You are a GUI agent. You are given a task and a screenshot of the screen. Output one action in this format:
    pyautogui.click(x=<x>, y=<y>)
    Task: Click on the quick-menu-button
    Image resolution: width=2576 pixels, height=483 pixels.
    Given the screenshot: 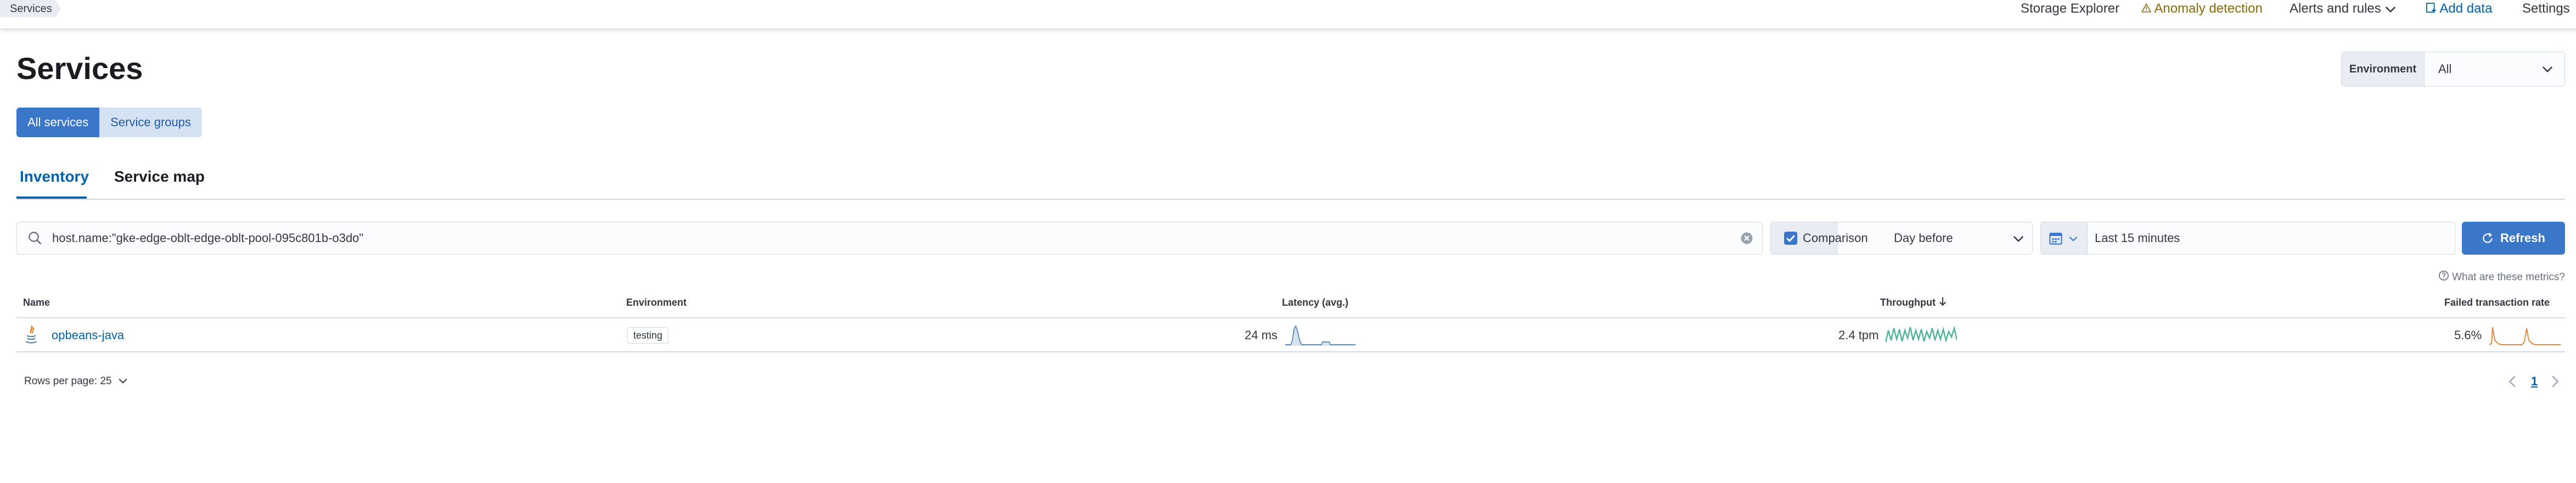 What is the action you would take?
    pyautogui.click(x=2064, y=238)
    